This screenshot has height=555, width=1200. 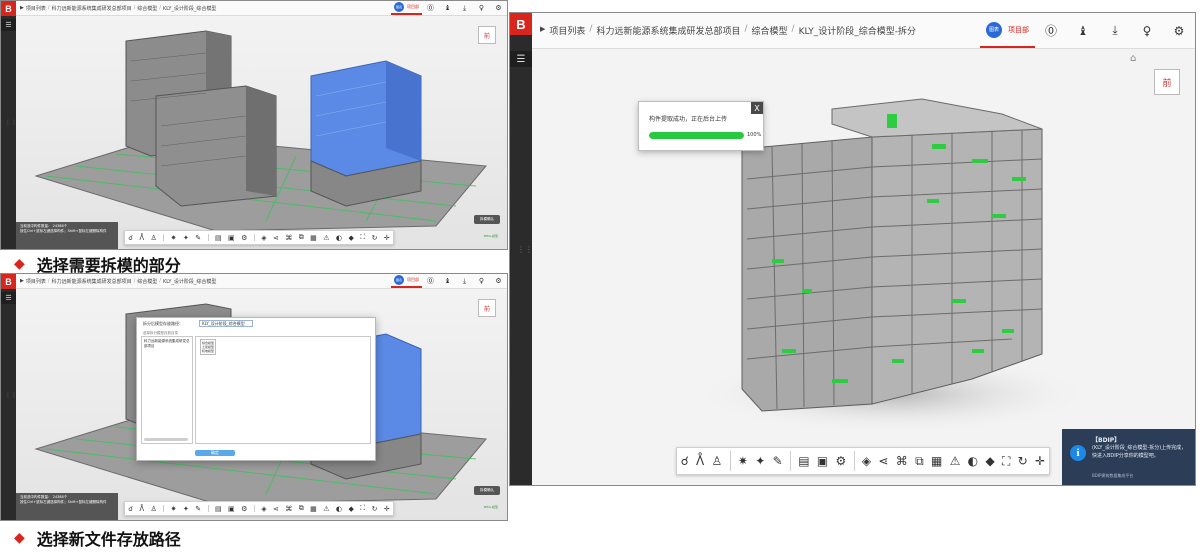 I want to click on close-icon: X, so click(x=757, y=108).